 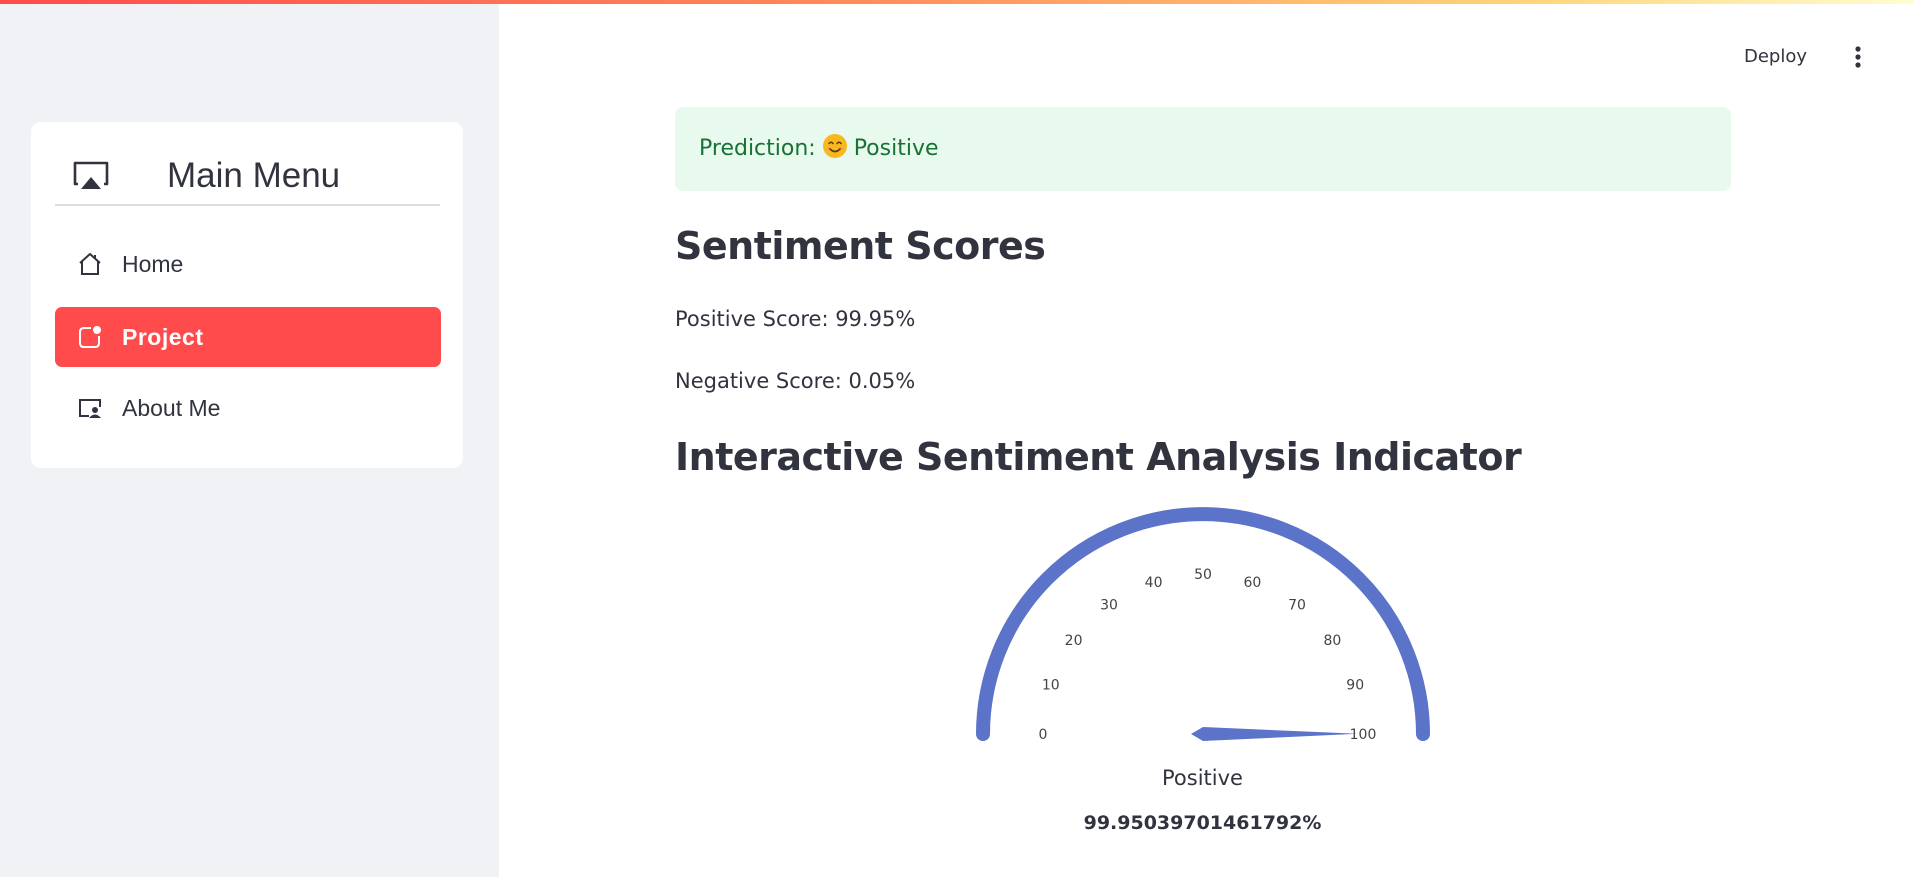 What do you see at coordinates (860, 246) in the screenshot?
I see `sentiment-scores-heading: Sentiment Scores` at bounding box center [860, 246].